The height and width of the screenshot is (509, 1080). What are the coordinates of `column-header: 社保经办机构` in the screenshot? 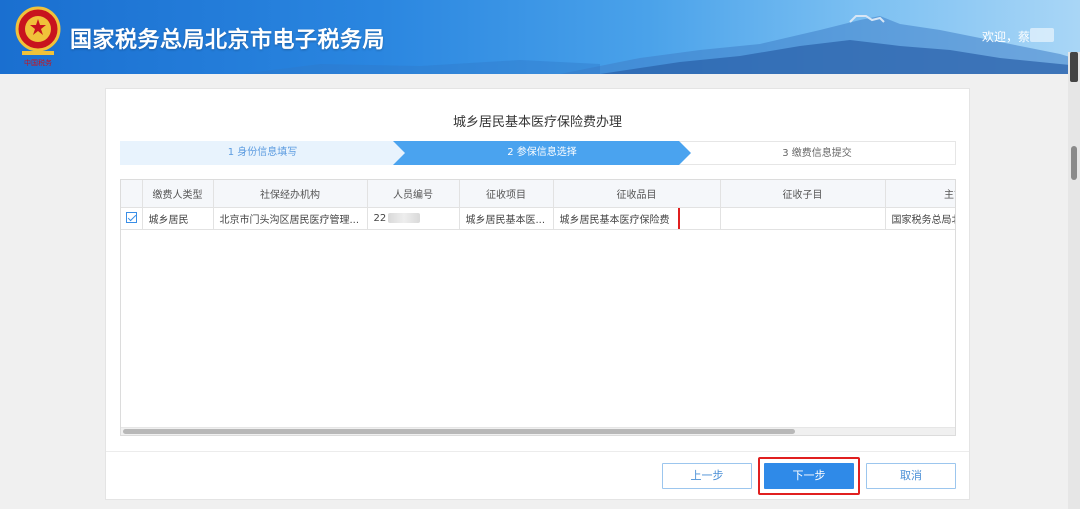 It's located at (290, 194).